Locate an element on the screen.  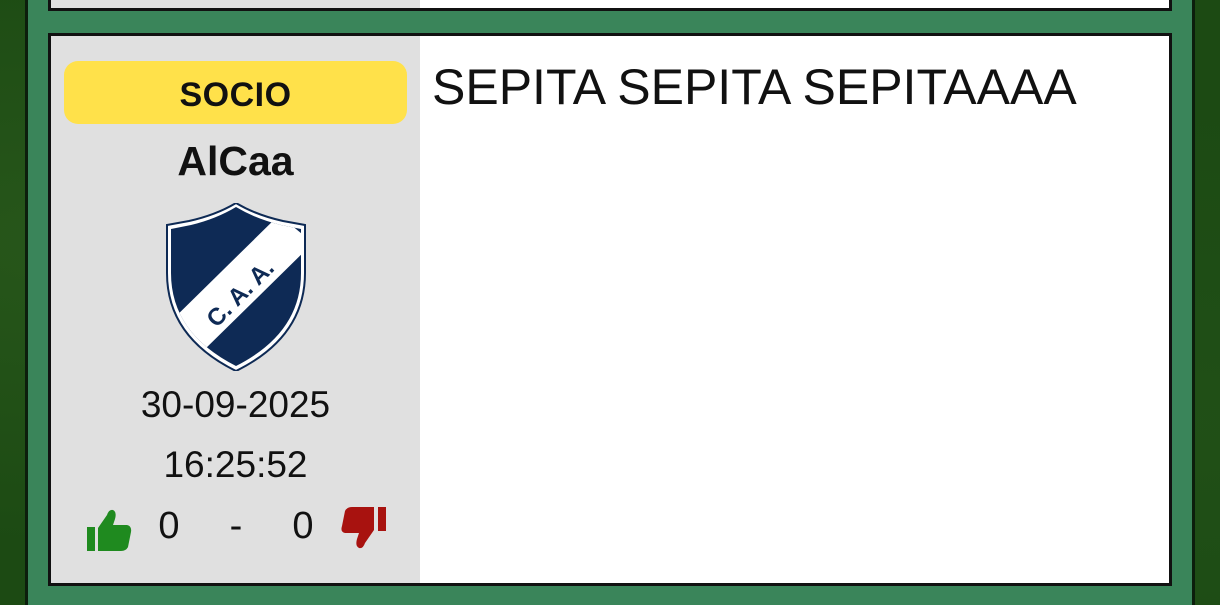
member-badge: SOCIO is located at coordinates (235, 92).